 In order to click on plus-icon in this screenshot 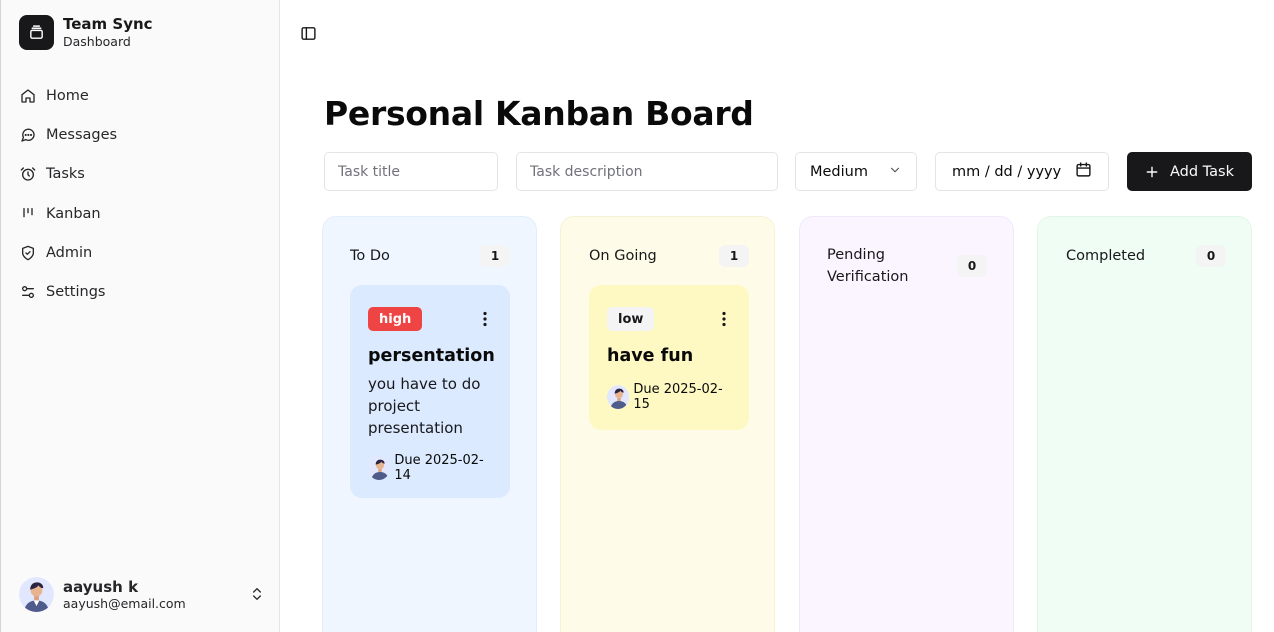, I will do `click(1152, 172)`.